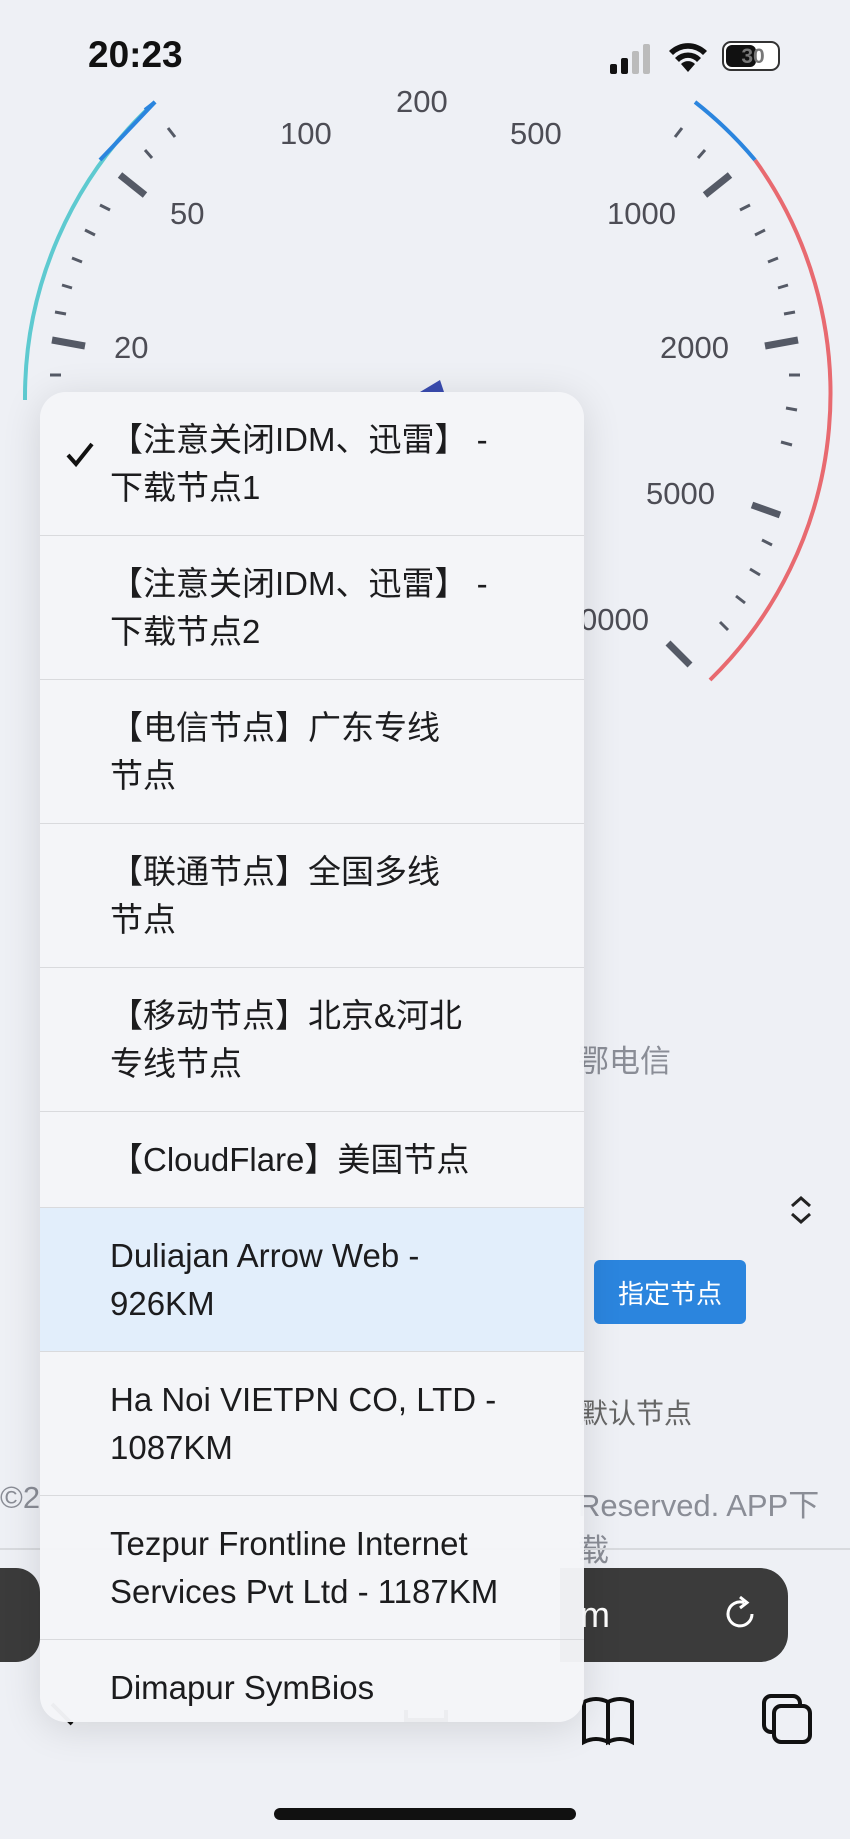 The image size is (850, 1839). I want to click on option-label-line2: 下载节点1, so click(185, 487).